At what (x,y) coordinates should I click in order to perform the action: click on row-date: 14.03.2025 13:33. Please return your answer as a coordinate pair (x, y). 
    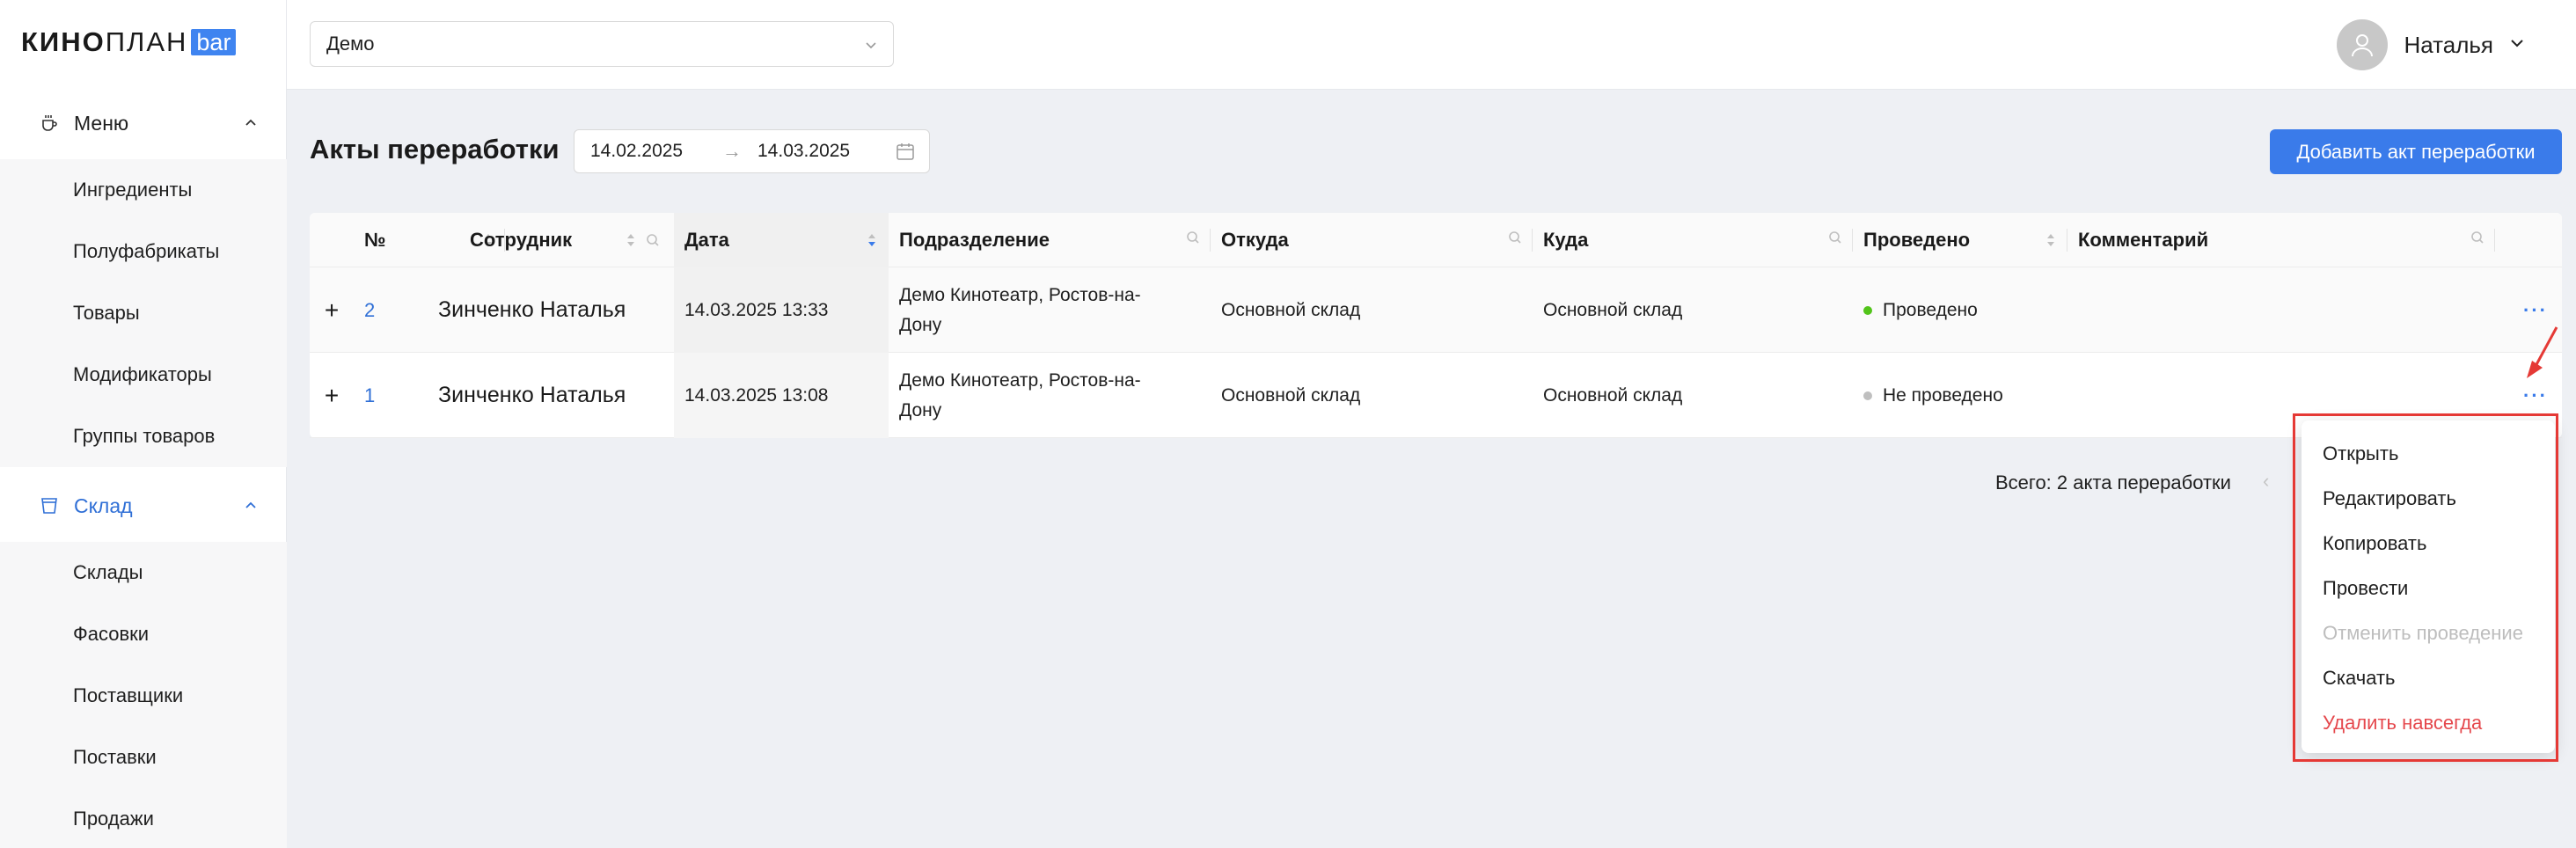
    Looking at the image, I should click on (756, 309).